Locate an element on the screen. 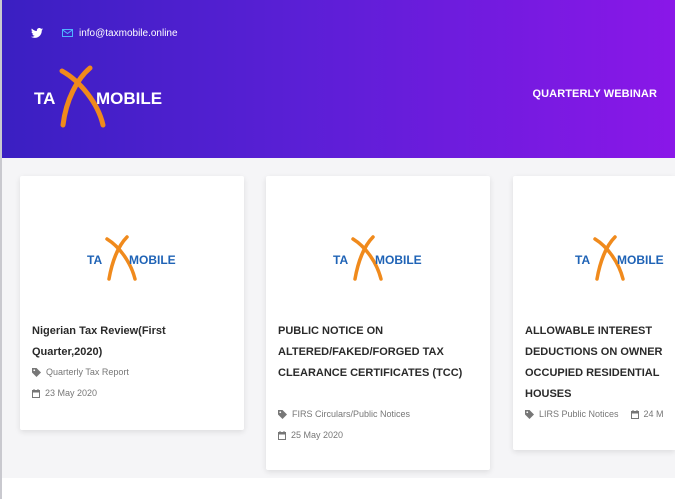 This screenshot has height=499, width=675. post-category: FIRS Circulars/Public Notices is located at coordinates (344, 414).